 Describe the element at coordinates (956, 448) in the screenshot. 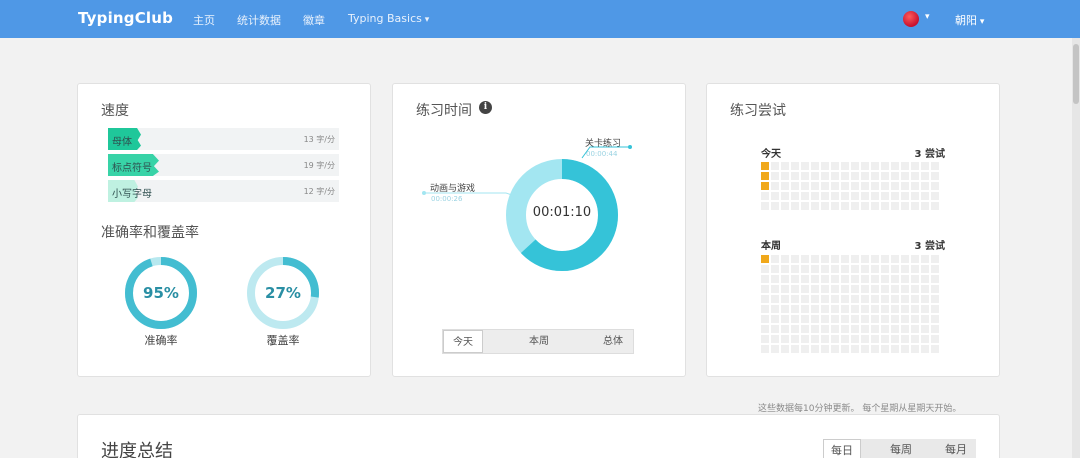

I see `tab-monthly: 每月` at that location.